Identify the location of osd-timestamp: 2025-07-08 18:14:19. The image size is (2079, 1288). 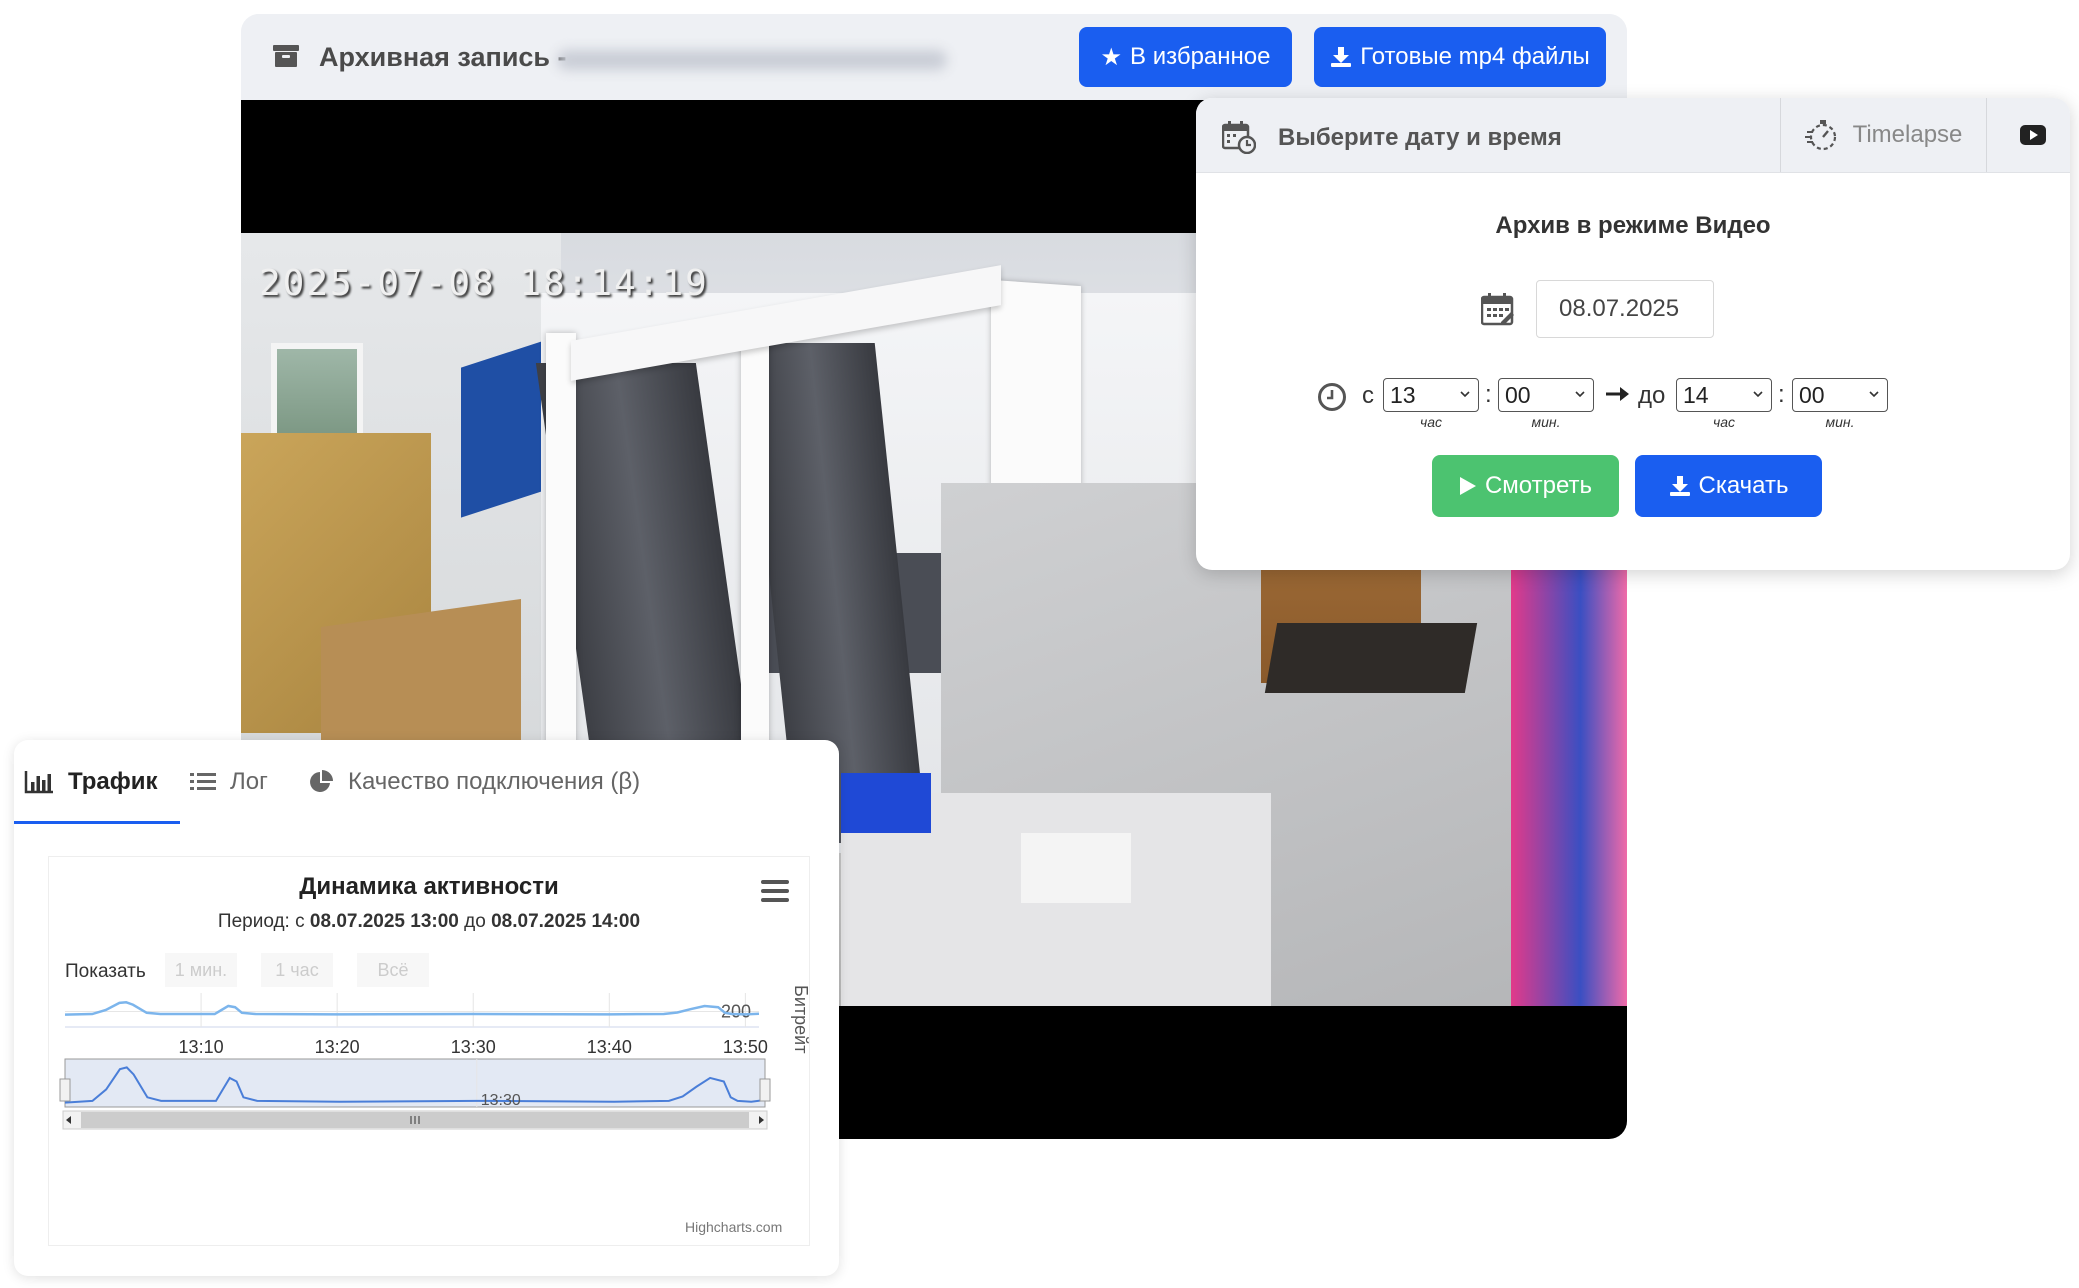
(484, 283).